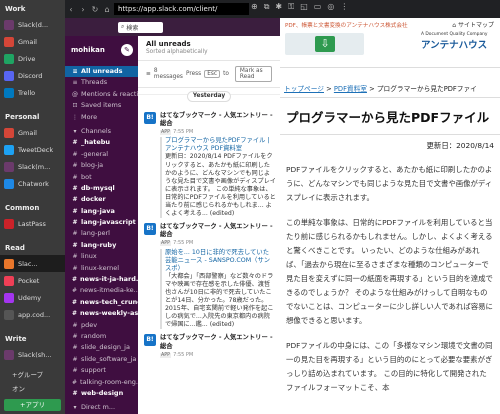  What do you see at coordinates (32, 374) in the screenshot?
I see `add-group-link: +グループ` at bounding box center [32, 374].